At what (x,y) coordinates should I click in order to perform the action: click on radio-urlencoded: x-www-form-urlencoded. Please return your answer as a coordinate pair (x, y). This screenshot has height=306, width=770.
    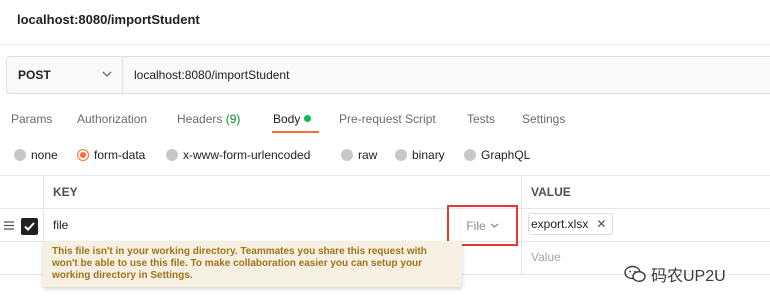
    Looking at the image, I should click on (238, 155).